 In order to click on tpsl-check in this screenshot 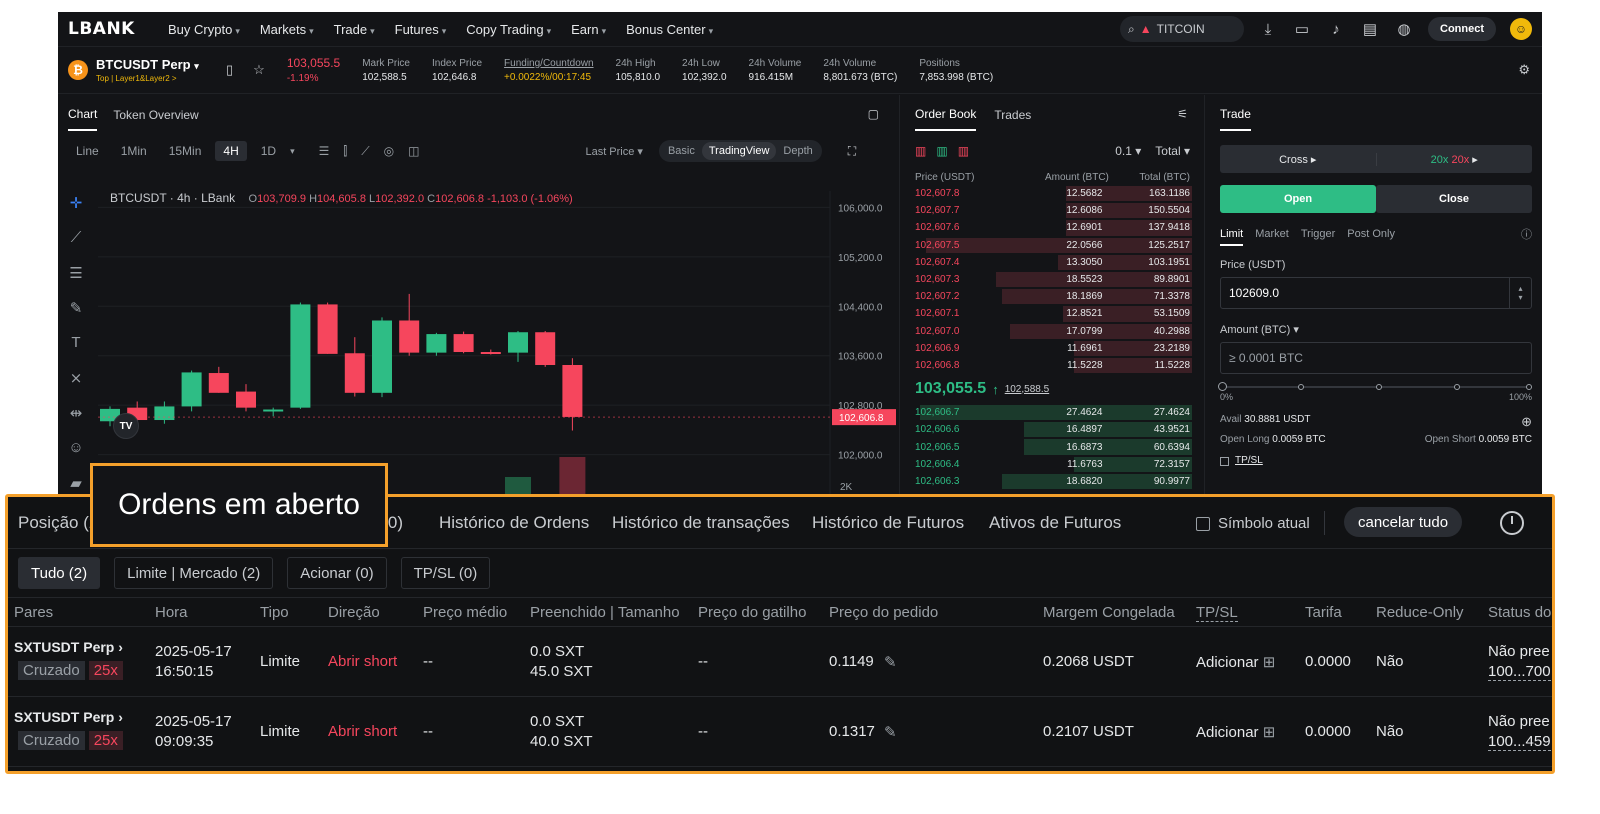, I will do `click(1224, 461)`.